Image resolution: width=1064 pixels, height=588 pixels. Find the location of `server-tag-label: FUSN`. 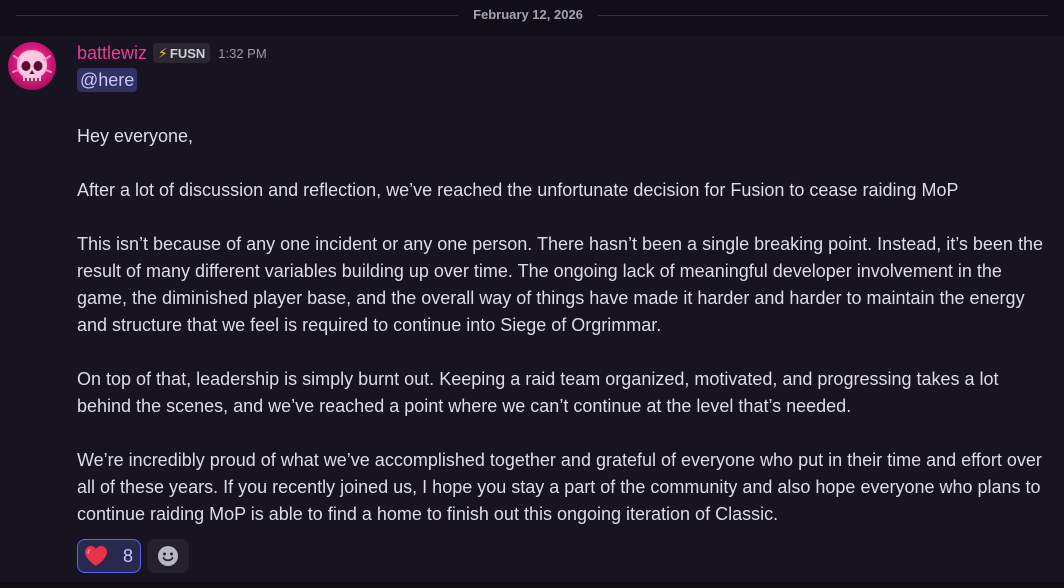

server-tag-label: FUSN is located at coordinates (187, 53).